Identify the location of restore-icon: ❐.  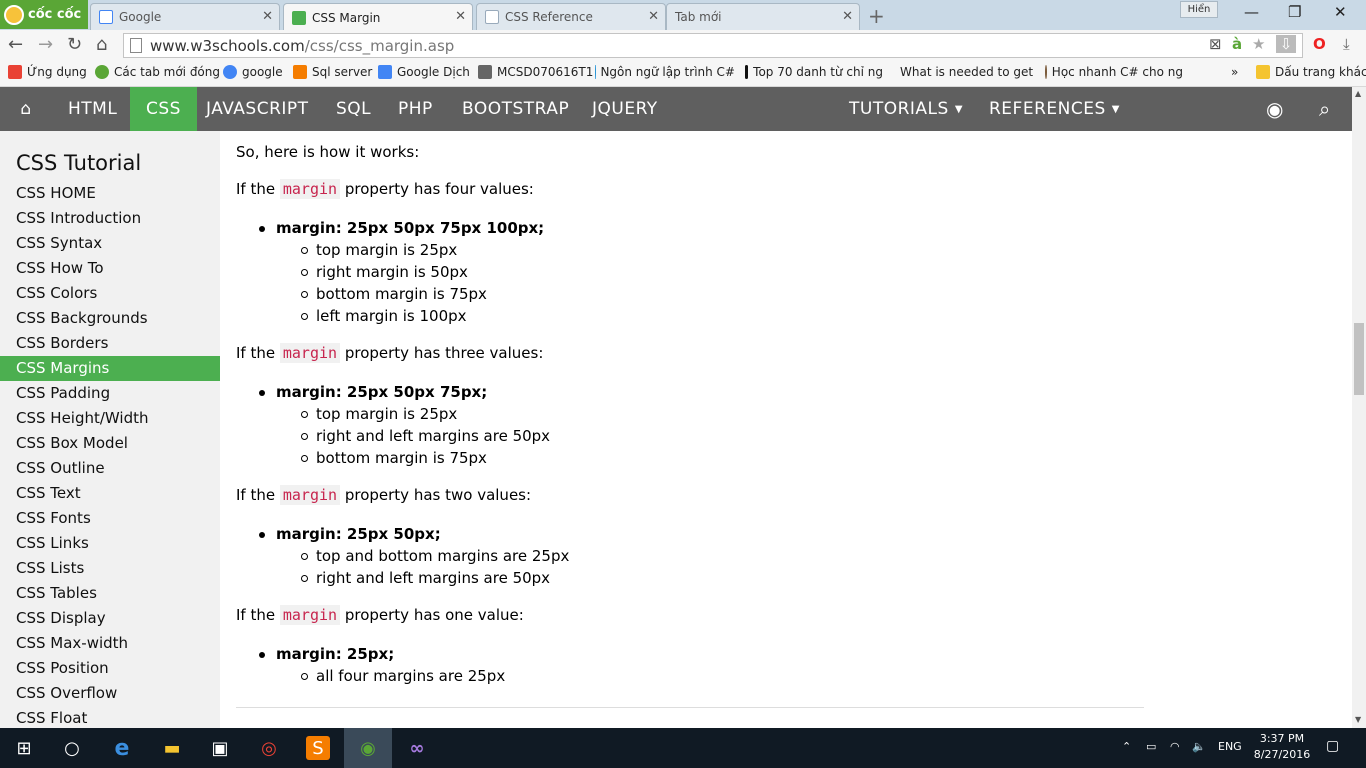
(1294, 12).